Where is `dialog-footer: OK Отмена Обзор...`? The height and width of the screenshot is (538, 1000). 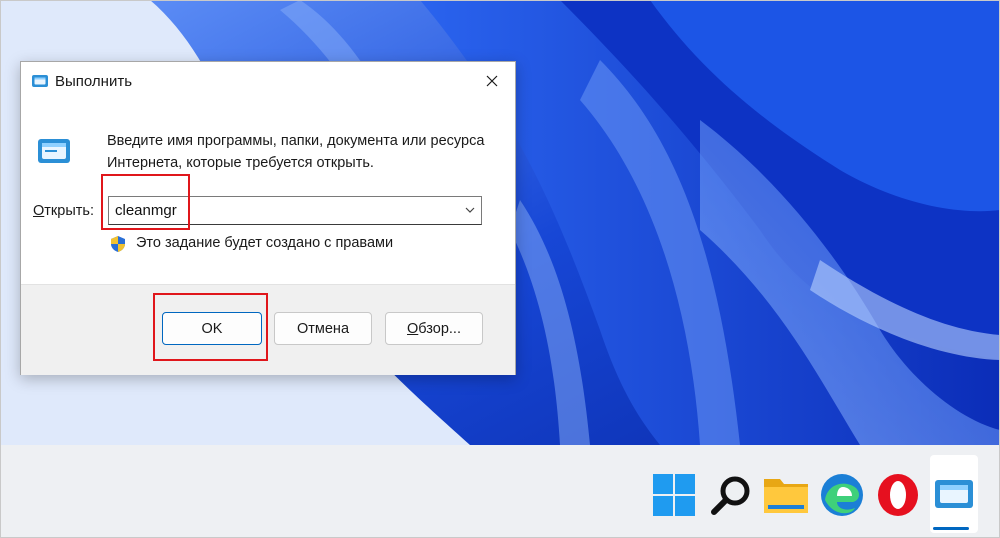
dialog-footer: OK Отмена Обзор... is located at coordinates (268, 329).